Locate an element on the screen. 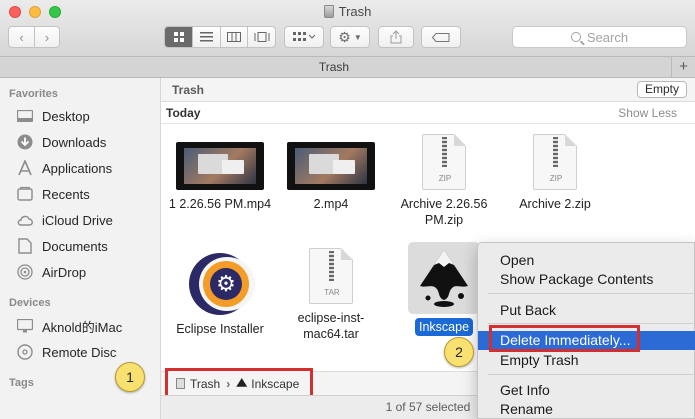 The height and width of the screenshot is (419, 695). sidebar-item-label: Aknold的iMac is located at coordinates (82, 327).